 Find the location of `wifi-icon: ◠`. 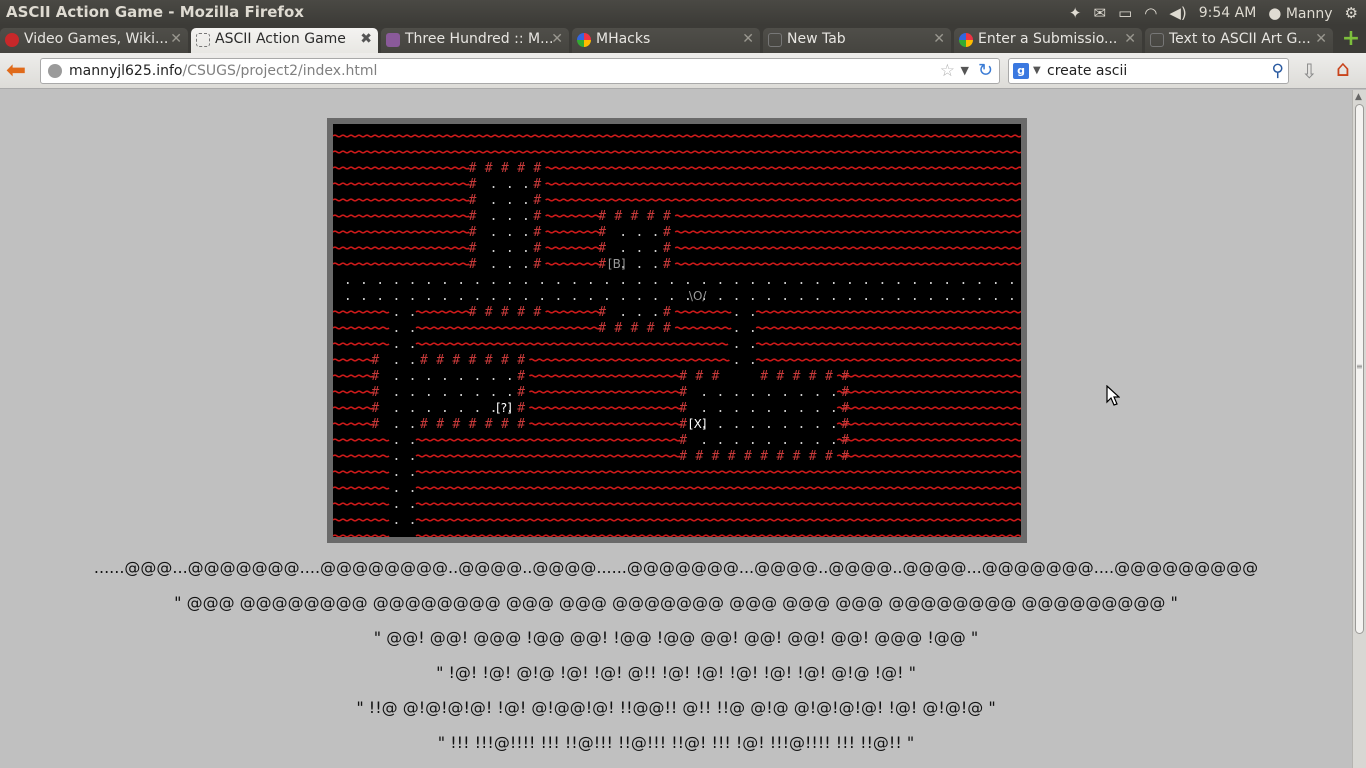

wifi-icon: ◠ is located at coordinates (1150, 13).